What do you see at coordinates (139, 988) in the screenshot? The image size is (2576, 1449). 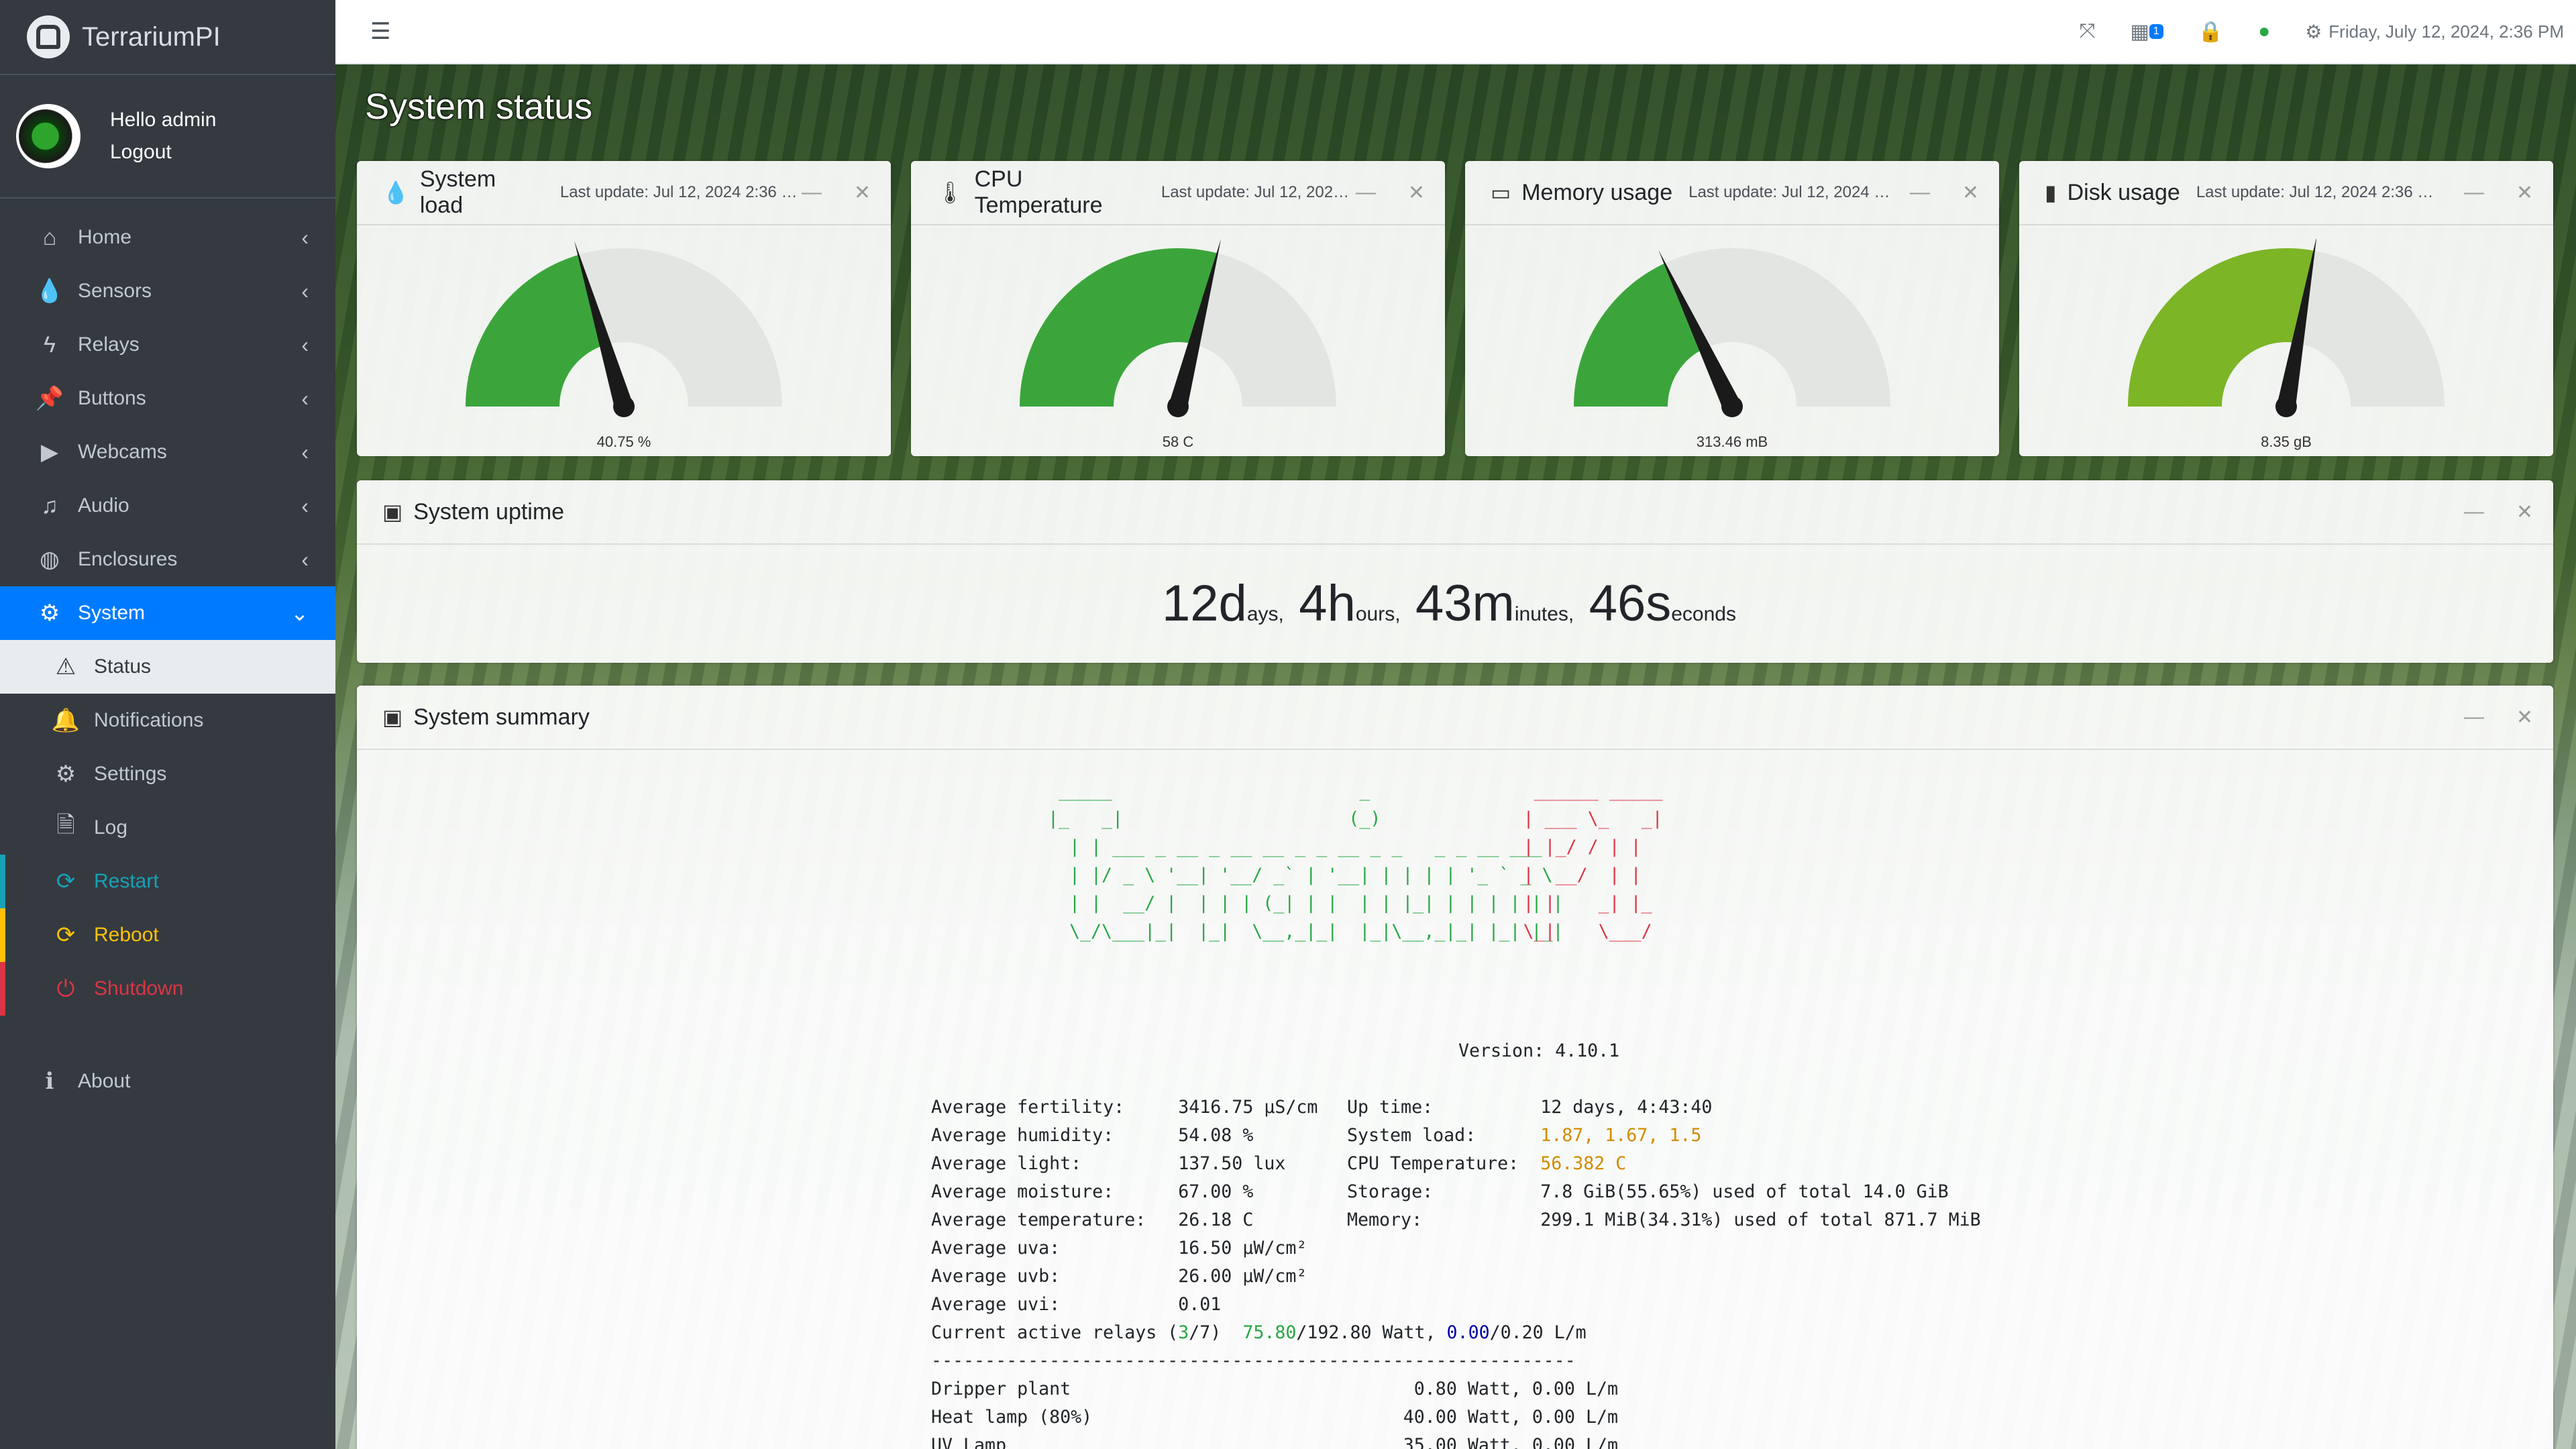 I see `sidebar-item-label: Shutdown` at bounding box center [139, 988].